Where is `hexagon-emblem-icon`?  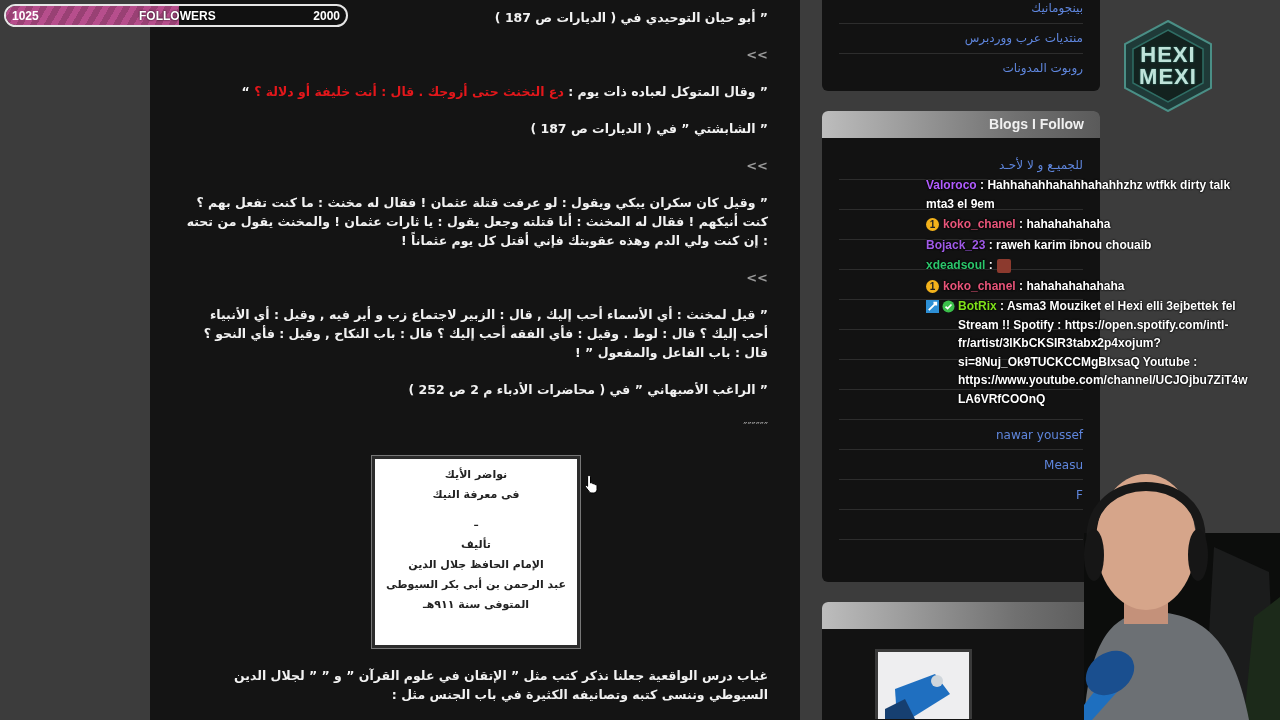
hexagon-emblem-icon is located at coordinates (1168, 66).